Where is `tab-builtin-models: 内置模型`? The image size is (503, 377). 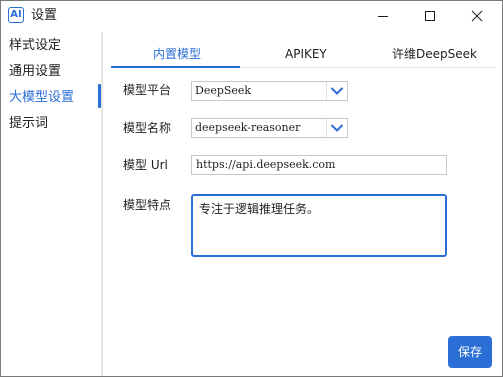
tab-builtin-models: 内置模型 is located at coordinates (177, 54).